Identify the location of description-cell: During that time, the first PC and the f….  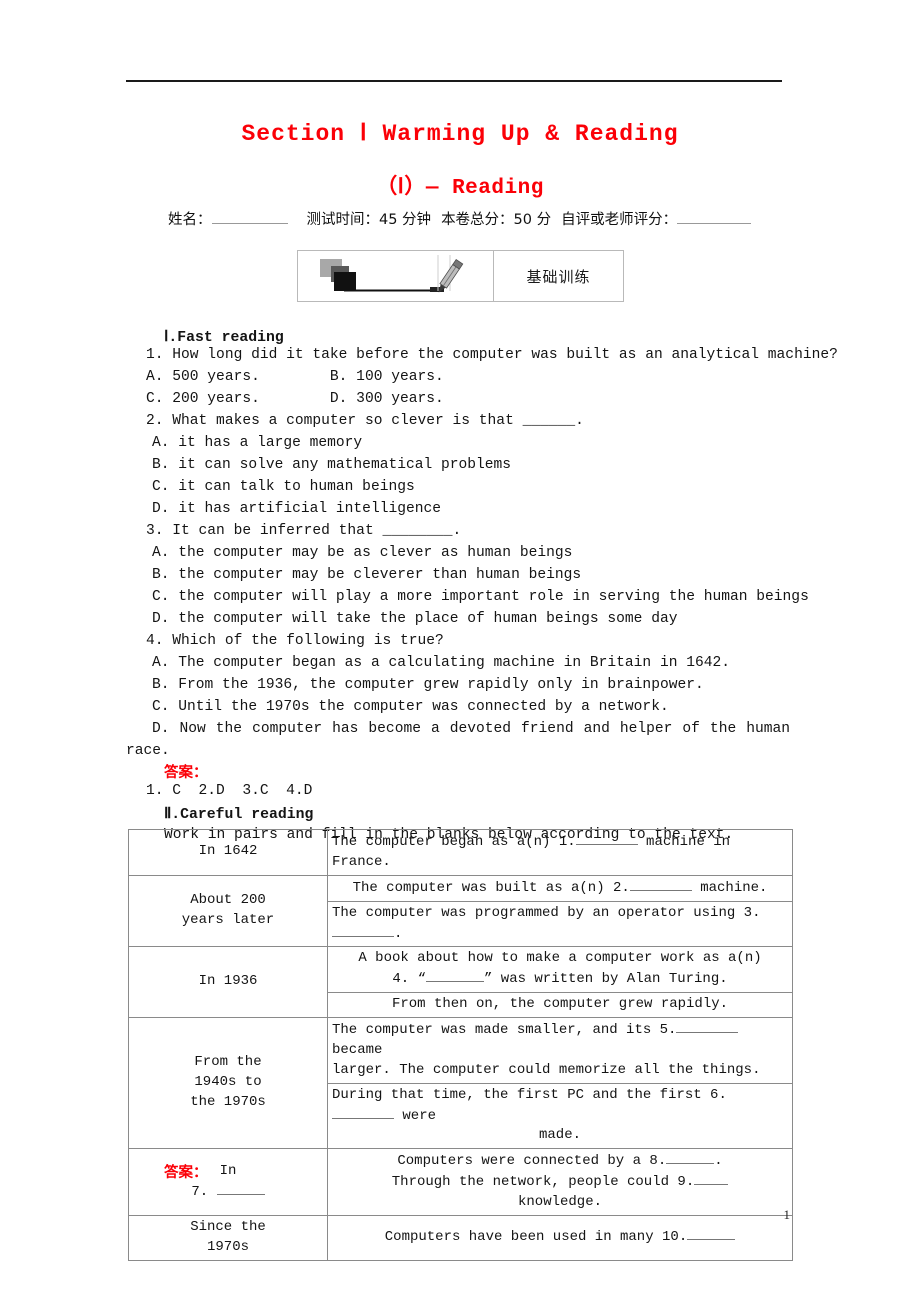
(560, 1116).